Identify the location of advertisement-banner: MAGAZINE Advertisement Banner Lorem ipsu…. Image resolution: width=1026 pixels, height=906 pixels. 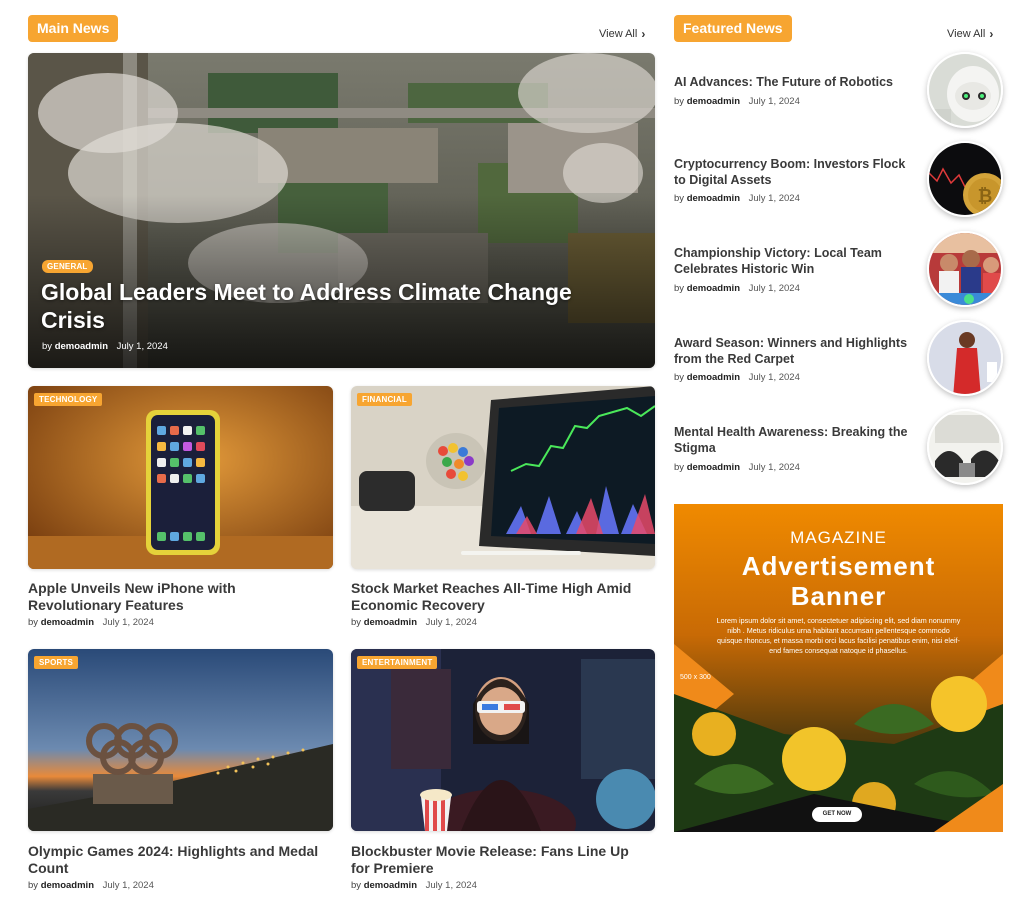
(838, 668).